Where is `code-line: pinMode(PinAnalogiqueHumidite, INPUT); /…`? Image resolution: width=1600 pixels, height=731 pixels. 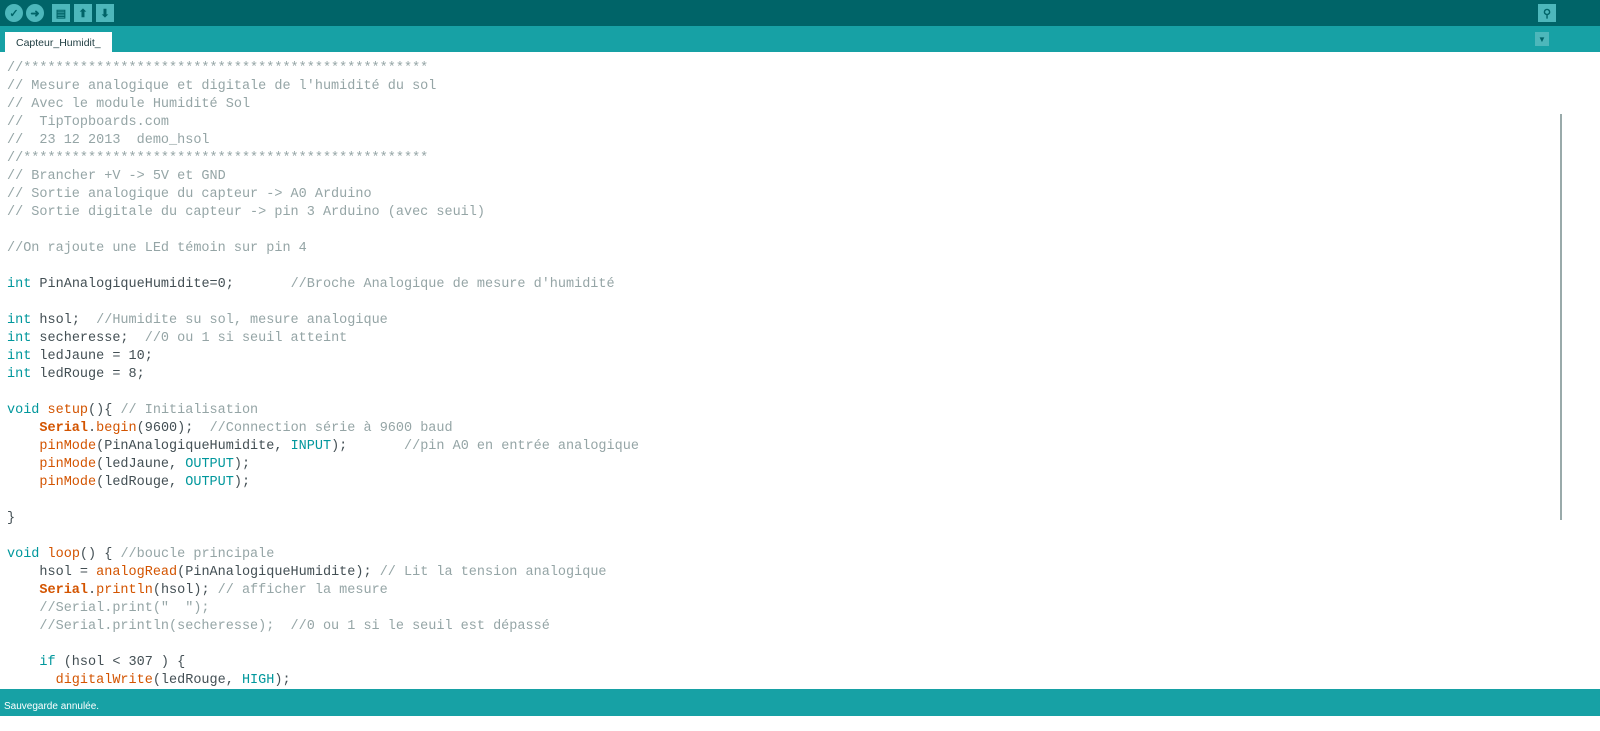 code-line: pinMode(PinAnalogiqueHumidite, INPUT); /… is located at coordinates (323, 447).